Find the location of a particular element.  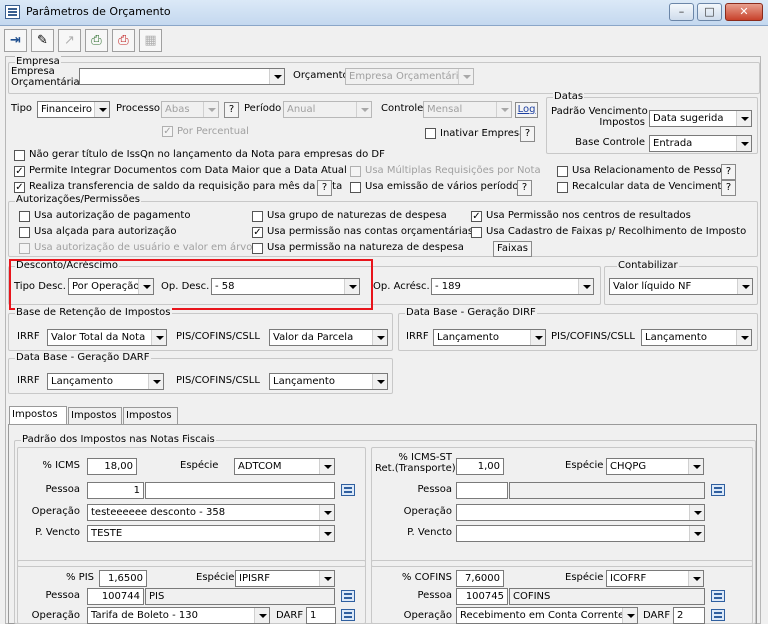

op-acresc-select: - 189 is located at coordinates (512, 286).